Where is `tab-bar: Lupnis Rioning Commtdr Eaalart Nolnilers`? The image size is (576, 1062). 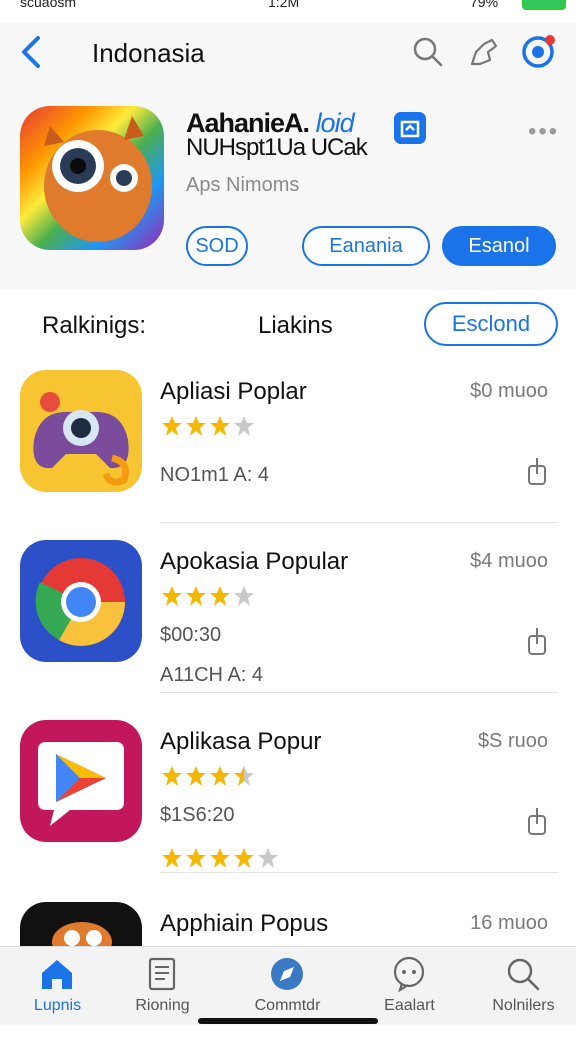
tab-bar: Lupnis Rioning Commtdr Eaalart Nolnilers is located at coordinates (288, 985).